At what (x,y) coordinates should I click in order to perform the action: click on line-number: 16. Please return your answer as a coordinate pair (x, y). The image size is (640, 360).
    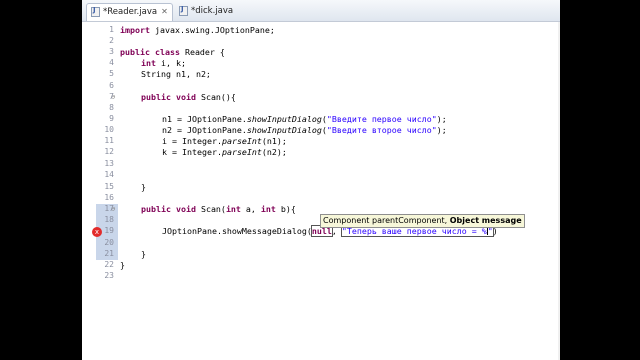
    Looking at the image, I should click on (109, 197).